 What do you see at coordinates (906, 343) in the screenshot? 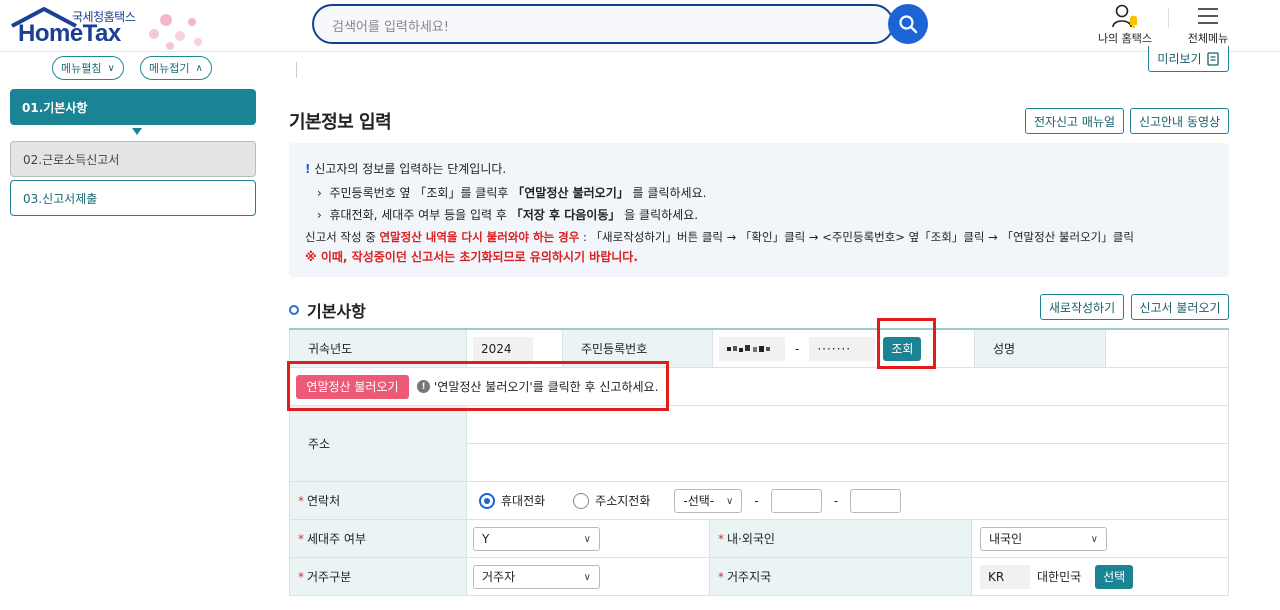
I see `highlight-lookup` at bounding box center [906, 343].